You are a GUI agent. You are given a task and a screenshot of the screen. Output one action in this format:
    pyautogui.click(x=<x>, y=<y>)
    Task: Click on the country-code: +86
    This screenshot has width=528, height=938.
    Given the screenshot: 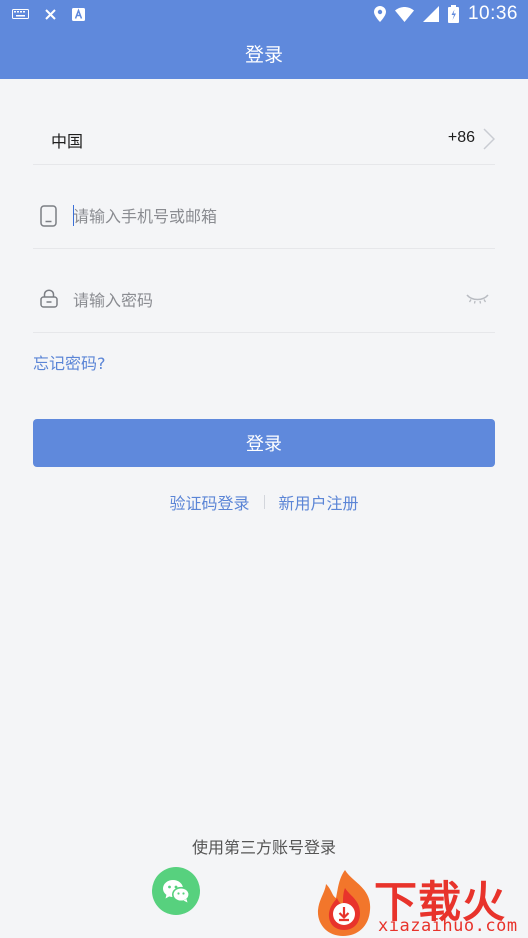 What is the action you would take?
    pyautogui.click(x=461, y=137)
    